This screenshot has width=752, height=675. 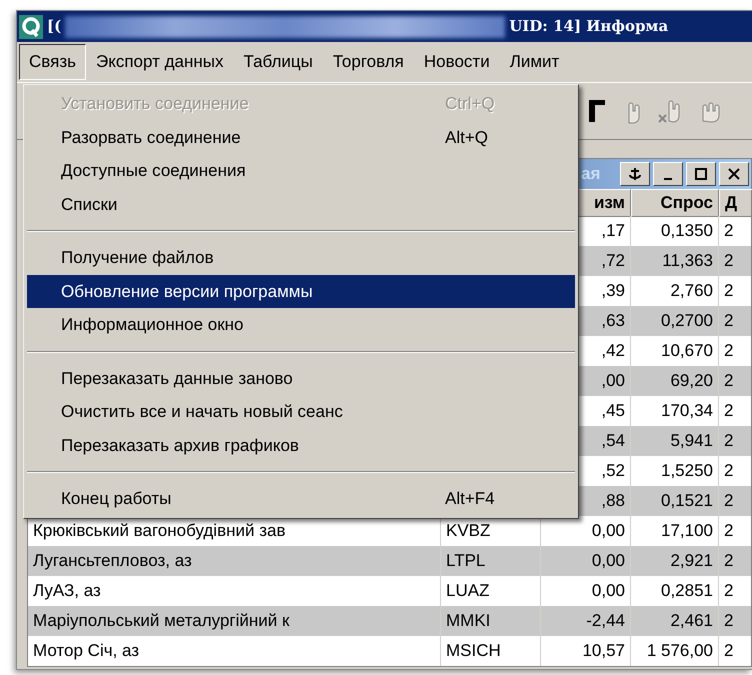 I want to click on window-title: UID: 14] Информа, so click(x=588, y=27).